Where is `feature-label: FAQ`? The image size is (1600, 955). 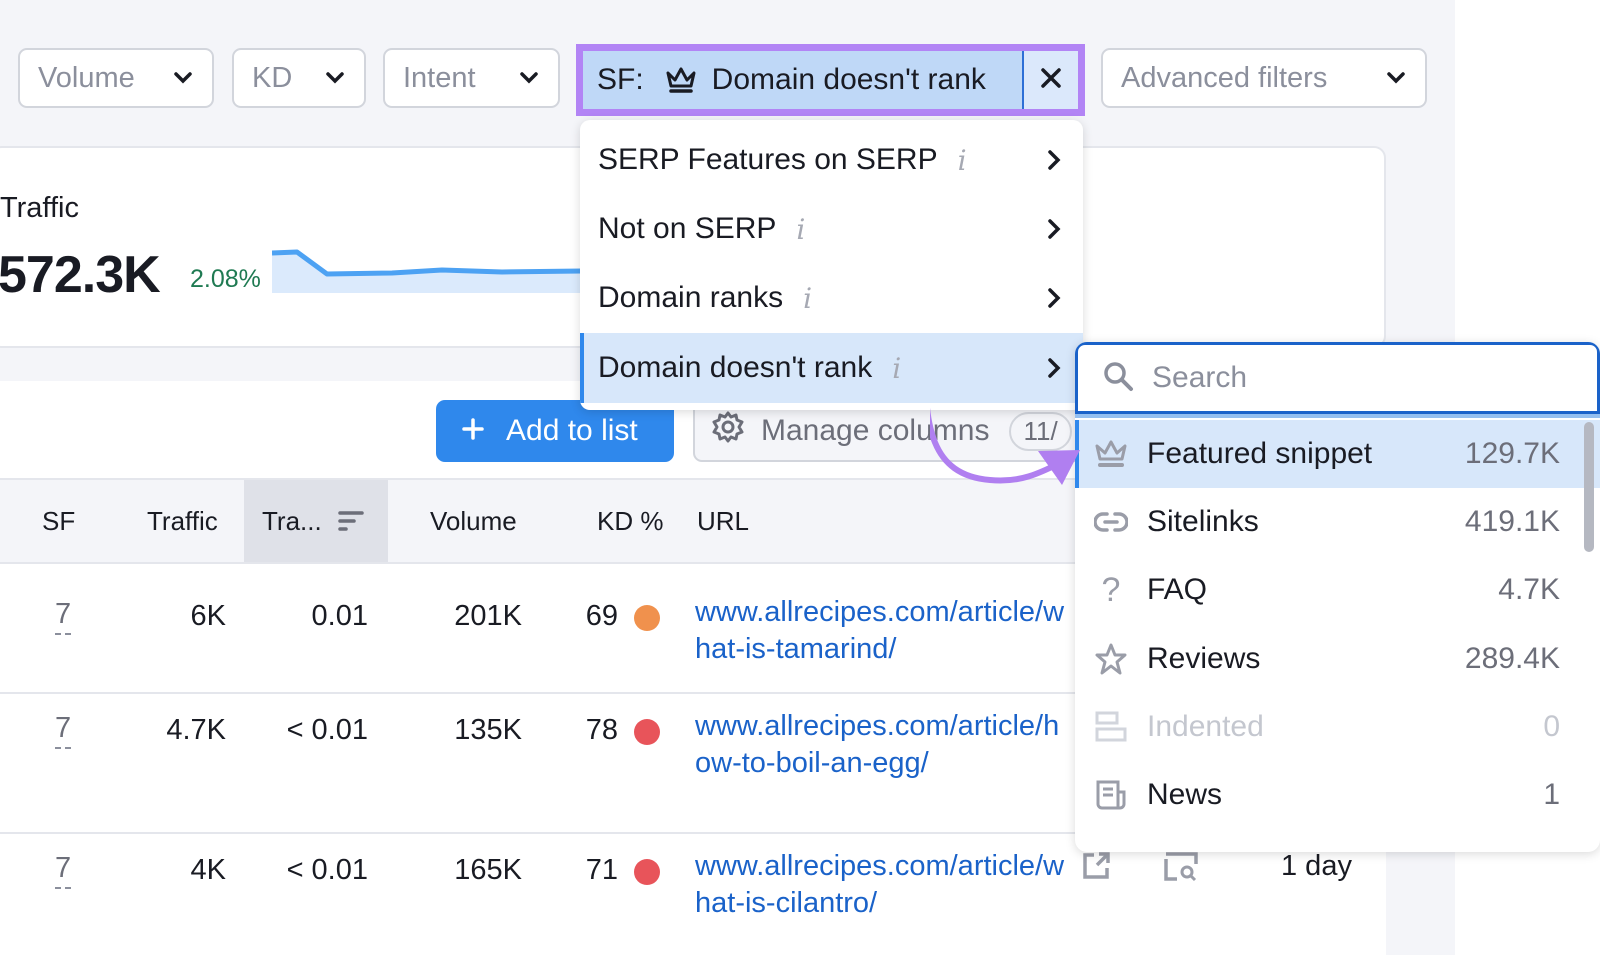 feature-label: FAQ is located at coordinates (1177, 589).